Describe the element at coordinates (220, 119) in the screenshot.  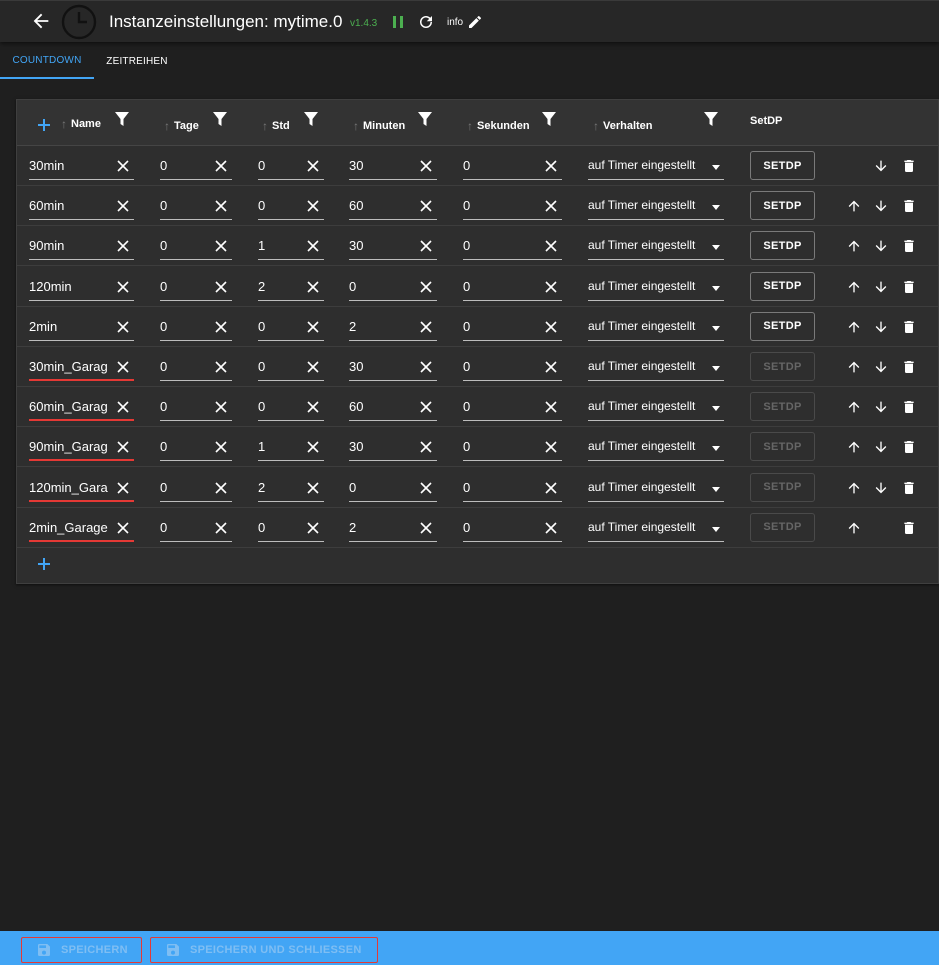
I see `filter-icon` at that location.